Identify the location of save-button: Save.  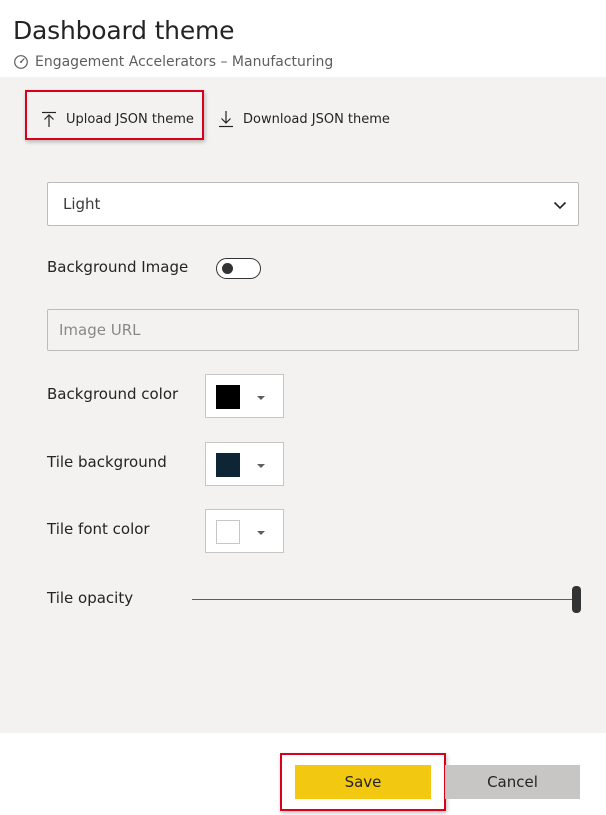
(363, 782).